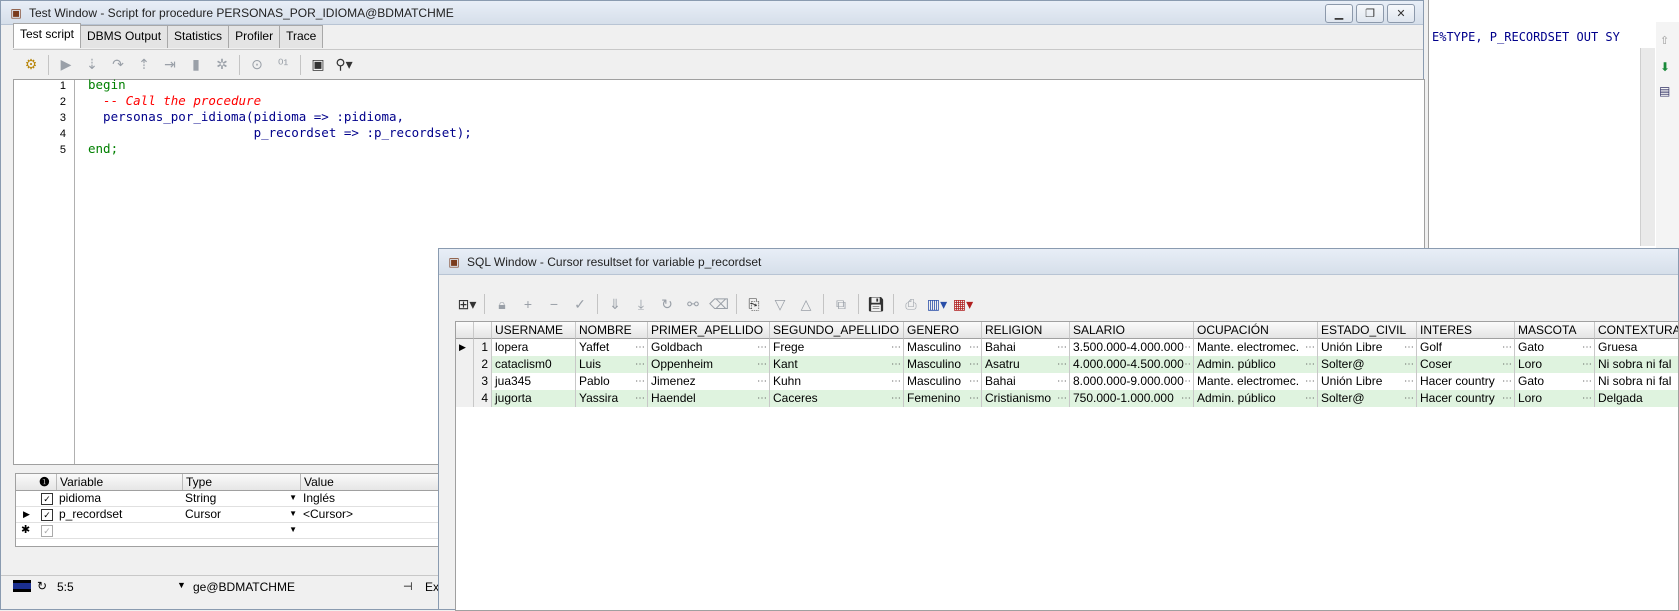 The height and width of the screenshot is (611, 1679). I want to click on table-cell: Asatru ⋯, so click(1026, 364).